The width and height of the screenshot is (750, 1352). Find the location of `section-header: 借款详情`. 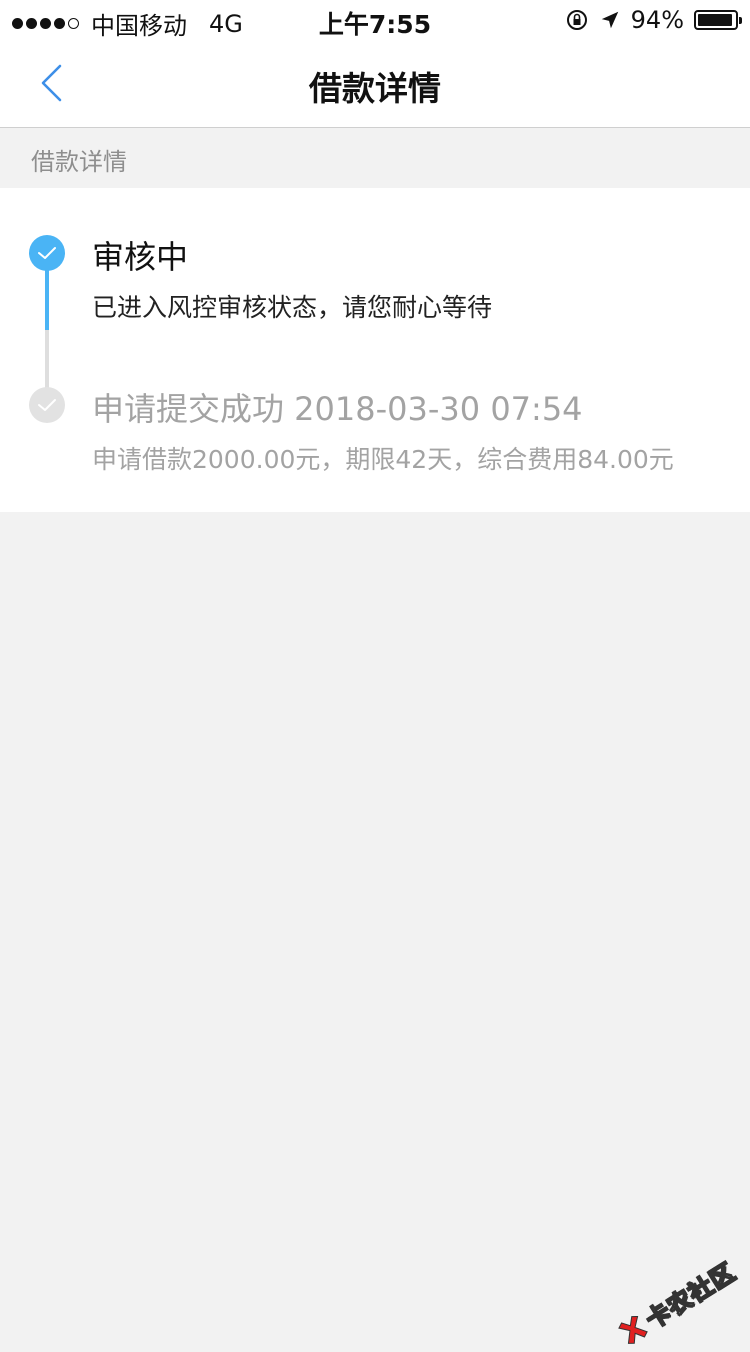

section-header: 借款详情 is located at coordinates (375, 158).